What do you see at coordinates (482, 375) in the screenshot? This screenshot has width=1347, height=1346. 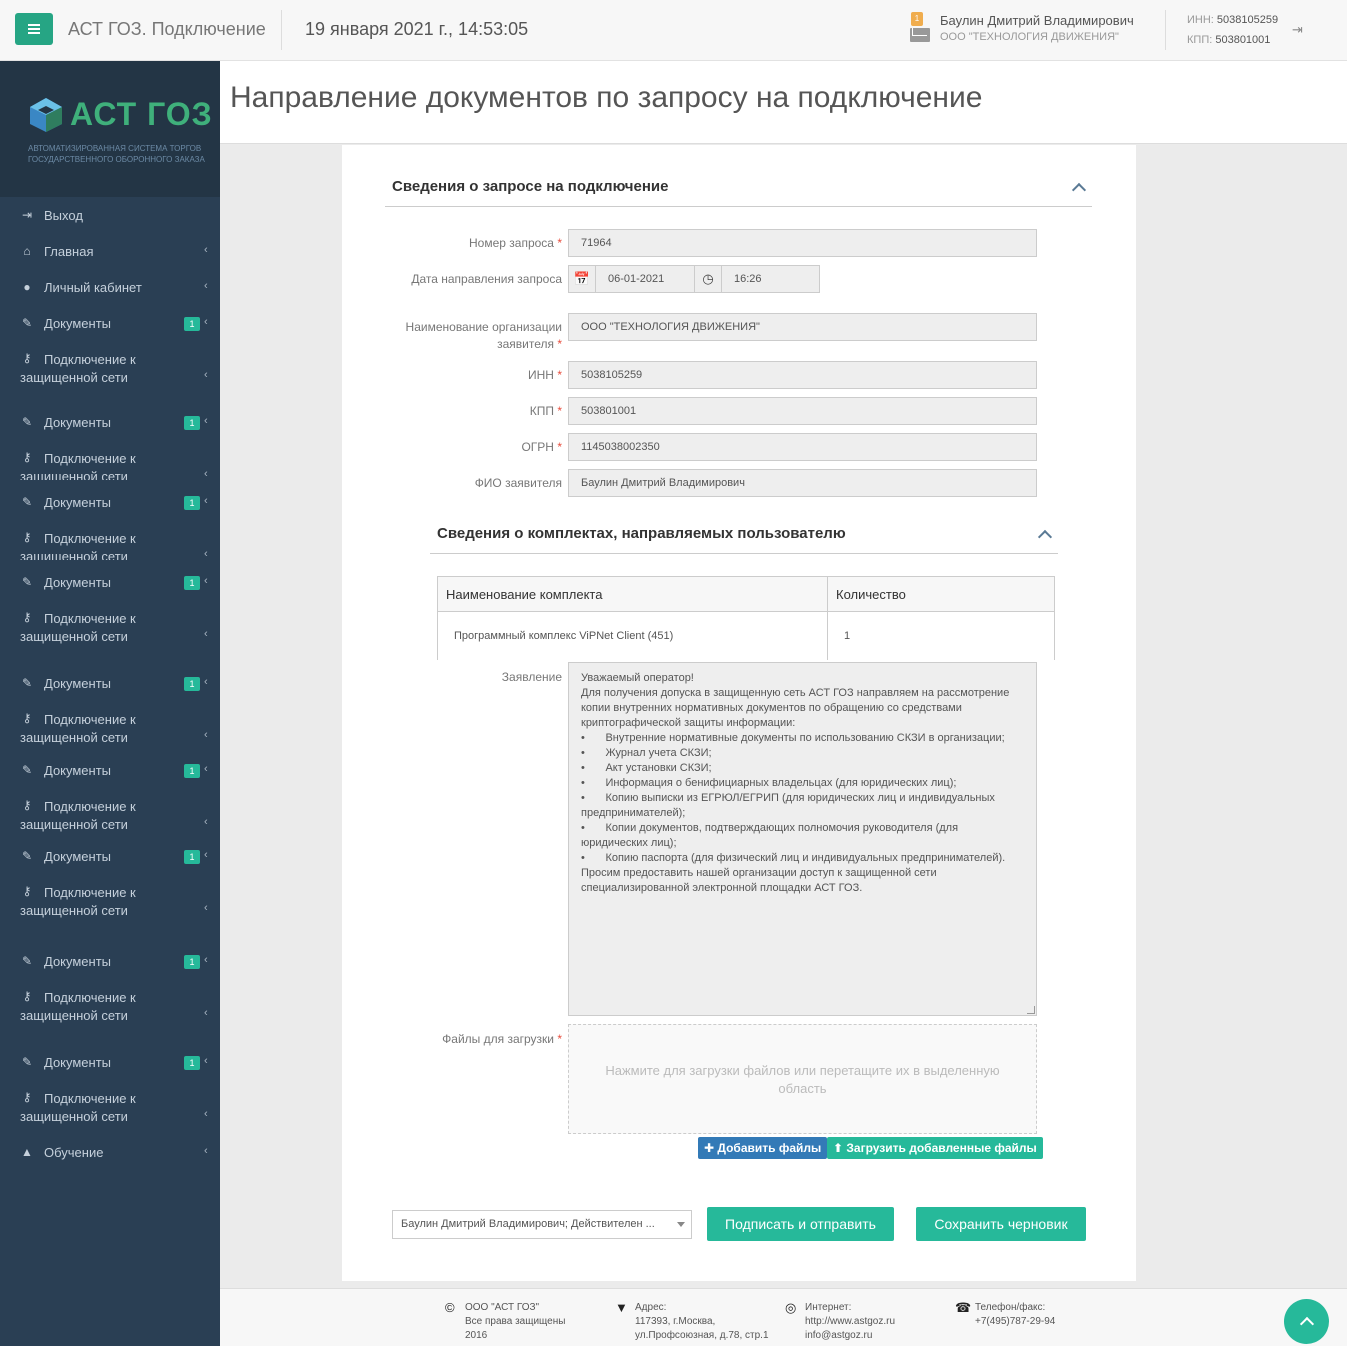 I see `inn-label: ИНН *` at bounding box center [482, 375].